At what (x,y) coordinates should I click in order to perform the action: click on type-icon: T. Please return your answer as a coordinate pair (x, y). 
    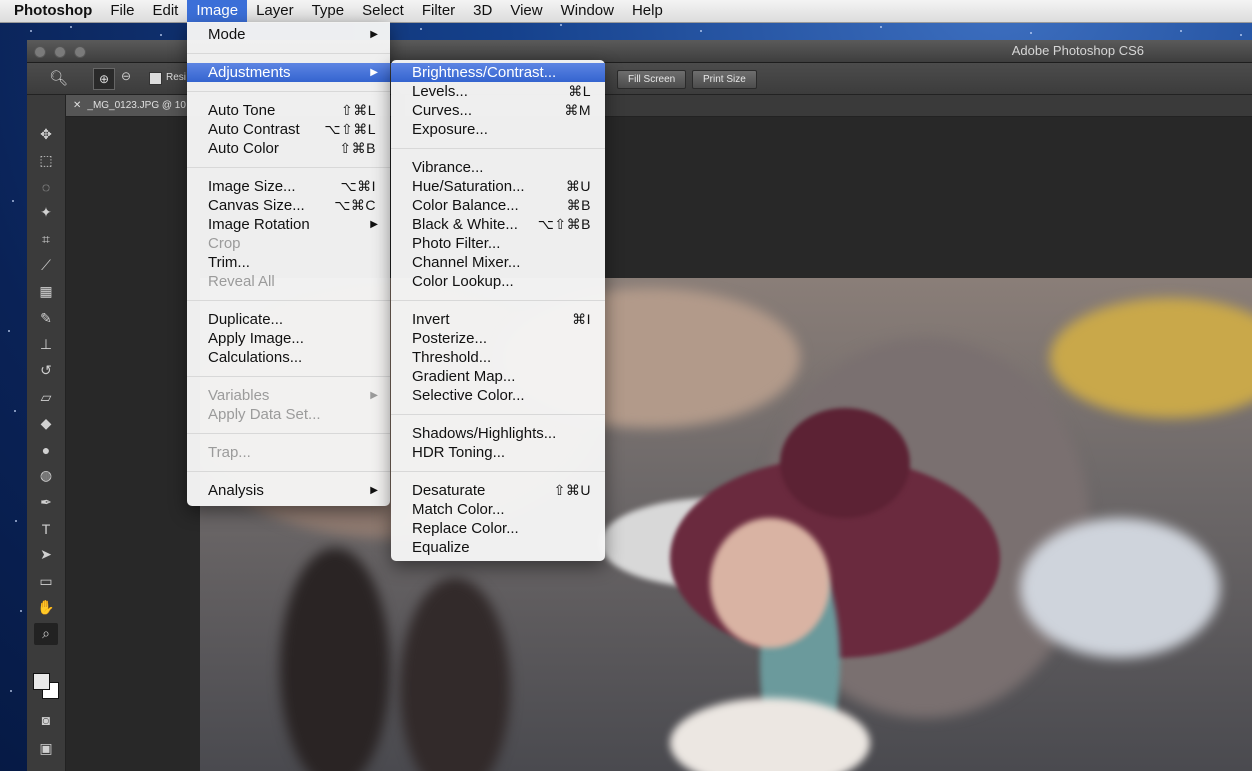
    Looking at the image, I should click on (46, 529).